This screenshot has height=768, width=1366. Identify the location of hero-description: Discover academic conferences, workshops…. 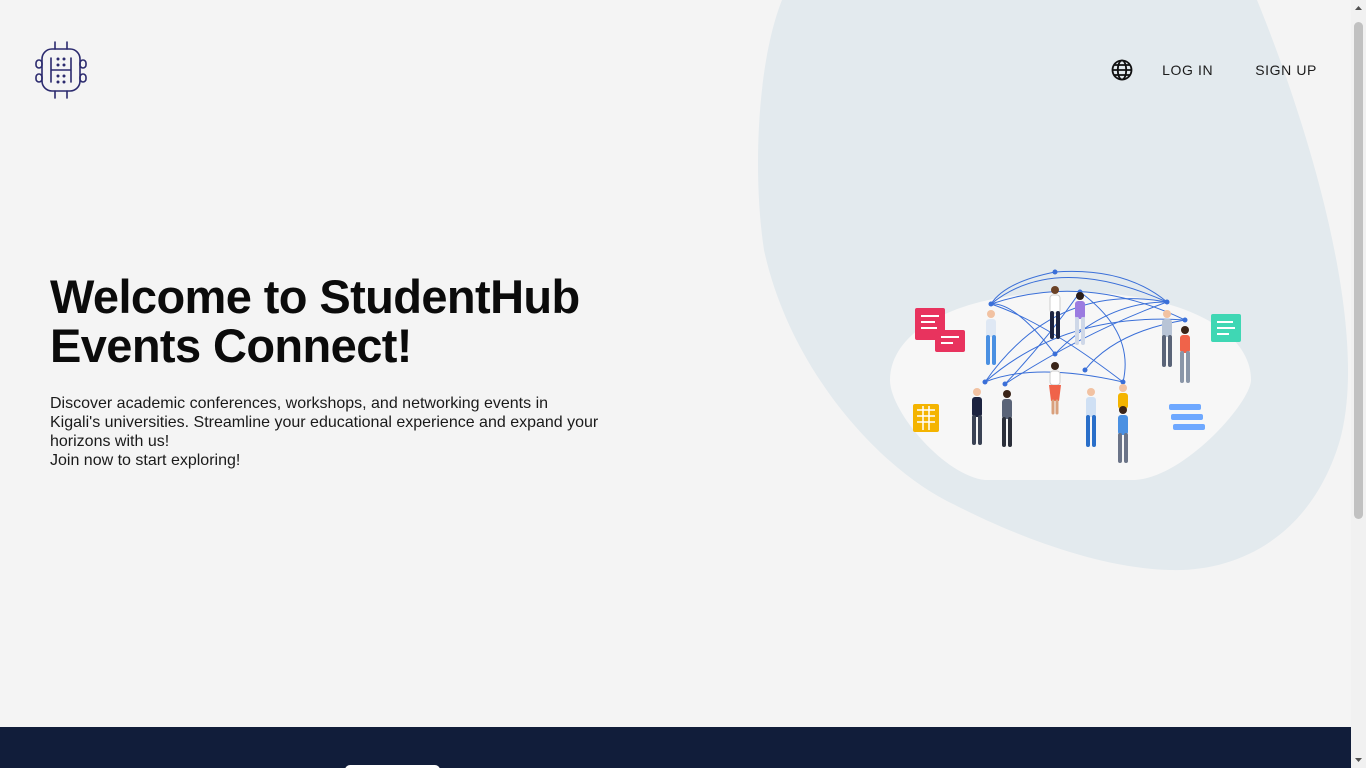
(325, 432).